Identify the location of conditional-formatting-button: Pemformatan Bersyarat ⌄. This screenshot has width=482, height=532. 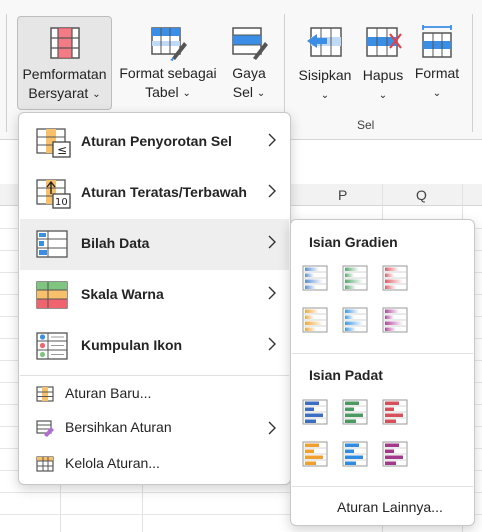
(64, 63).